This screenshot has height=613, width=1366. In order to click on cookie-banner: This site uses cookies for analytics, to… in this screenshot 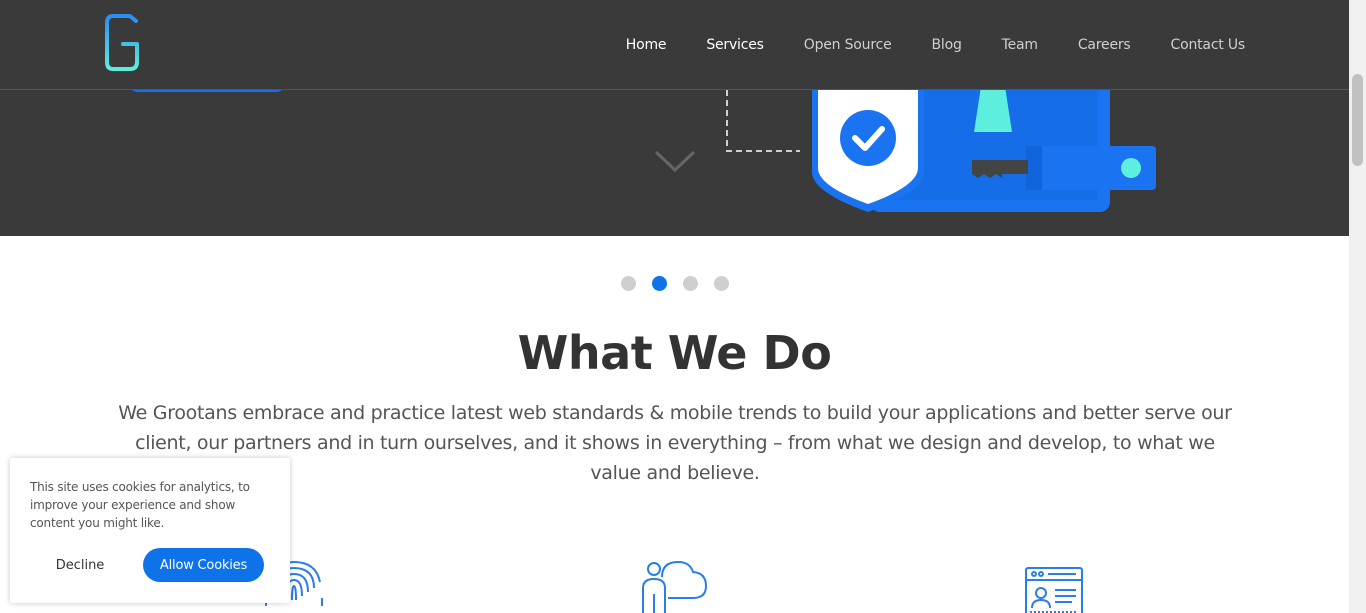, I will do `click(150, 530)`.